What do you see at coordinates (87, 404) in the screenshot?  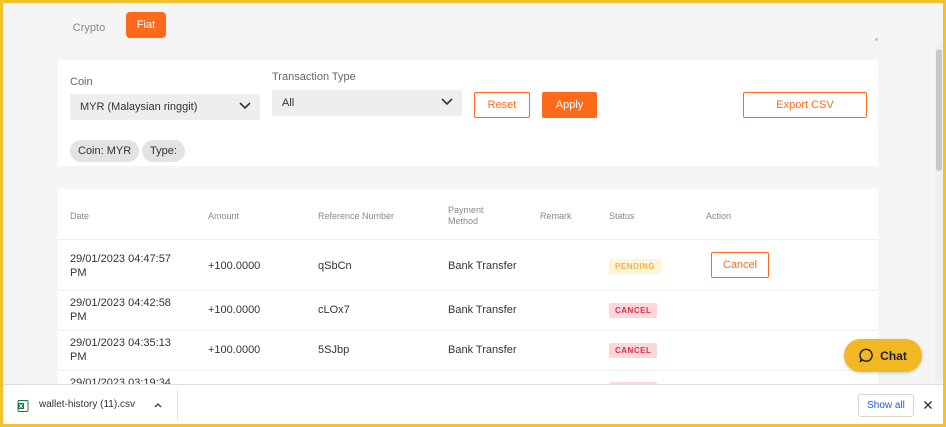 I see `download-file-name: wallet-history (11).csv` at bounding box center [87, 404].